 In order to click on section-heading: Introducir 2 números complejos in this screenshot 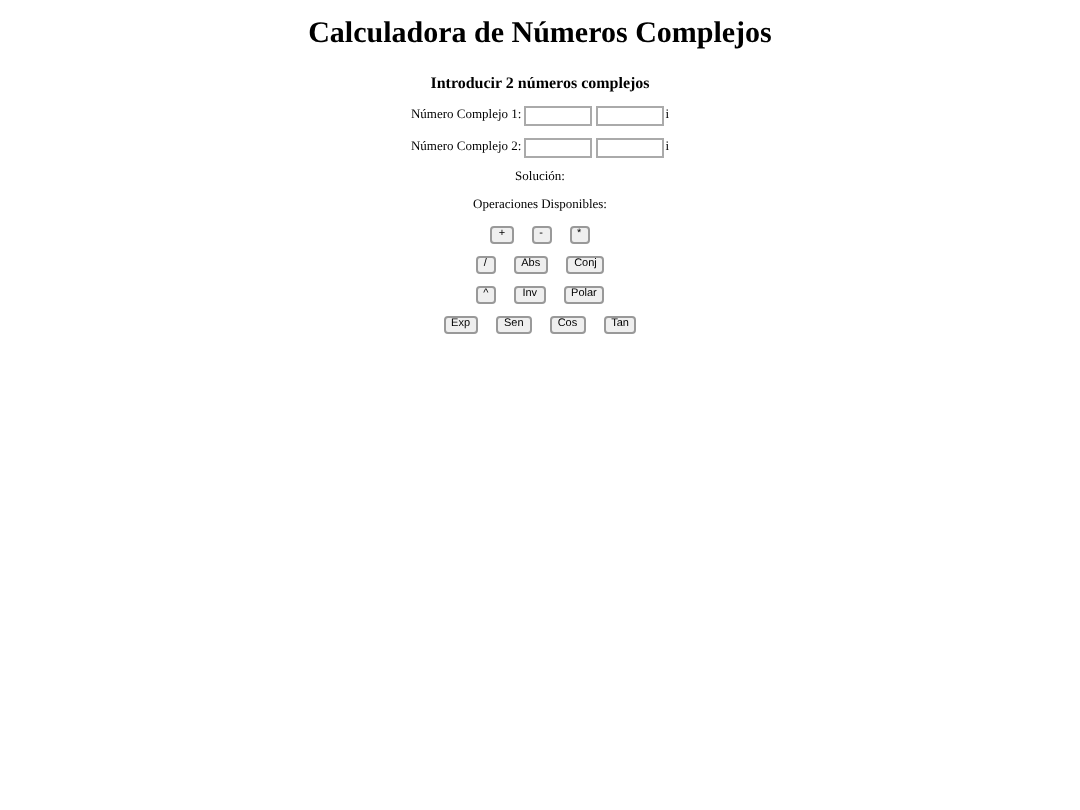, I will do `click(540, 84)`.